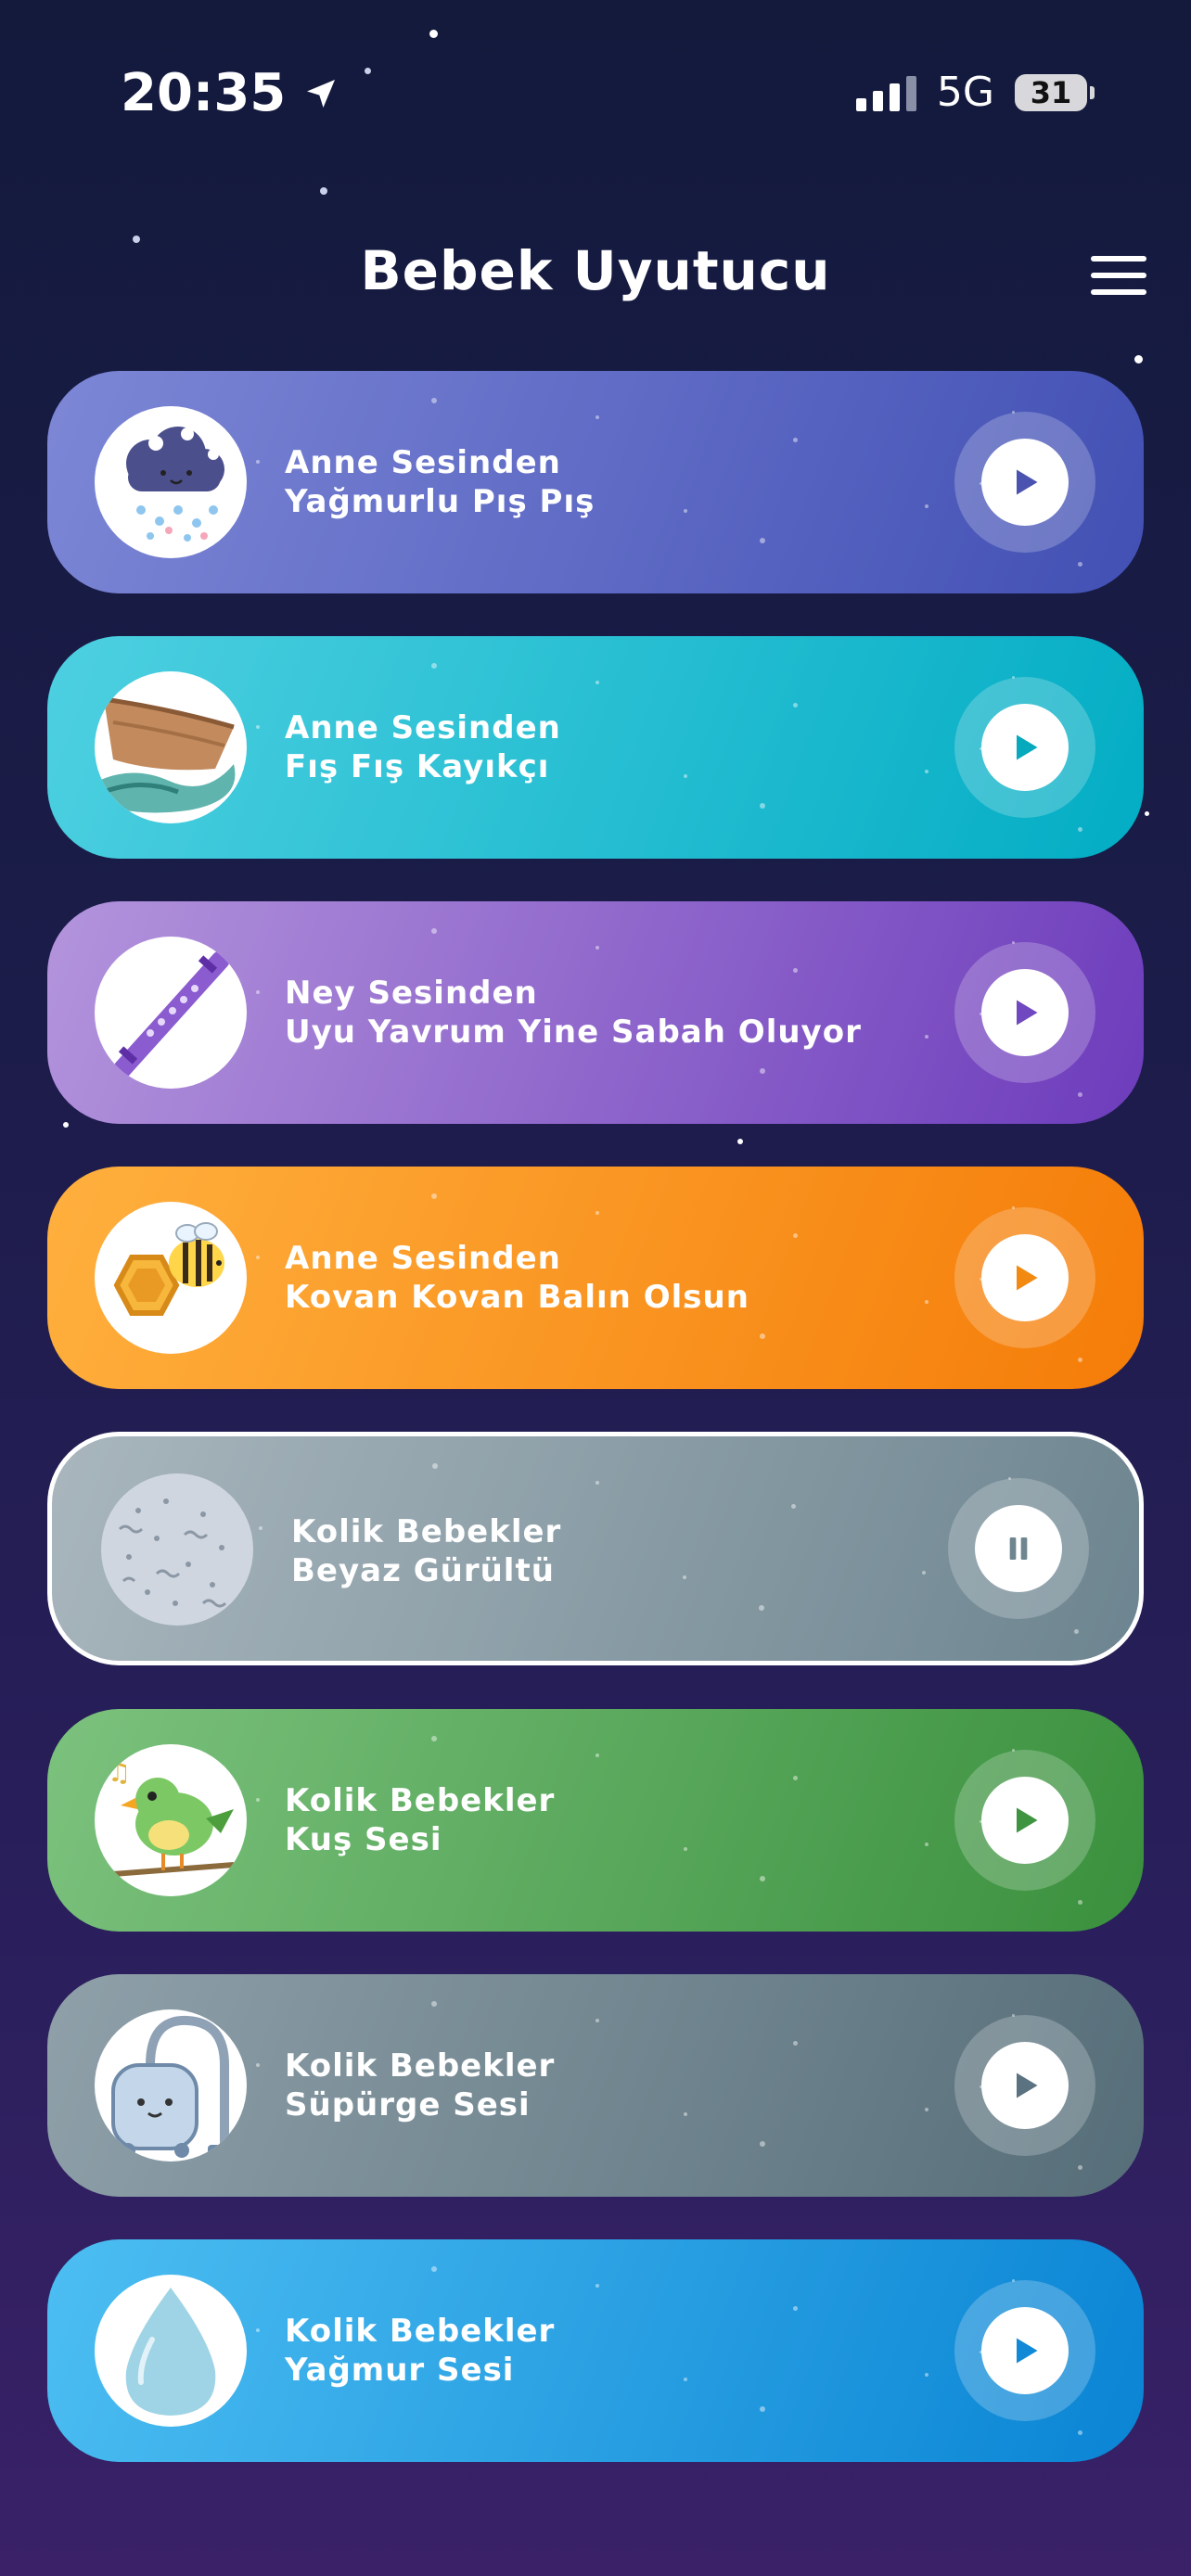 The image size is (1191, 2576). What do you see at coordinates (595, 1548) in the screenshot?
I see `track-card-active: Kolik Bebekler Beyaz Gürültü` at bounding box center [595, 1548].